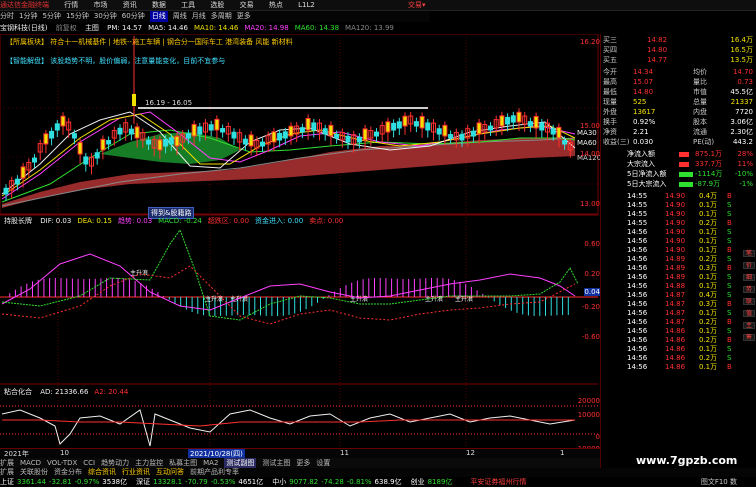 This screenshot has width=756, height=487. Describe the element at coordinates (102, 472) in the screenshot. I see `bottom-link: 综合资讯` at that location.